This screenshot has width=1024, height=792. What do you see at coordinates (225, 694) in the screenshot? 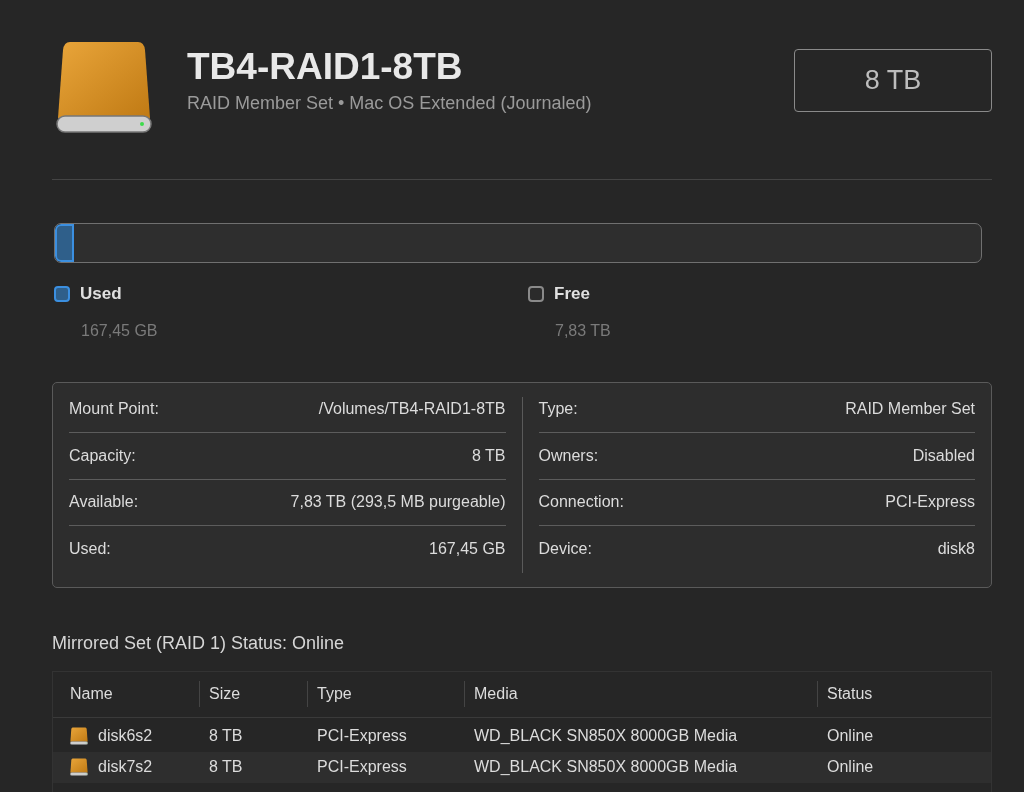
I see `column-header: Size` at bounding box center [225, 694].